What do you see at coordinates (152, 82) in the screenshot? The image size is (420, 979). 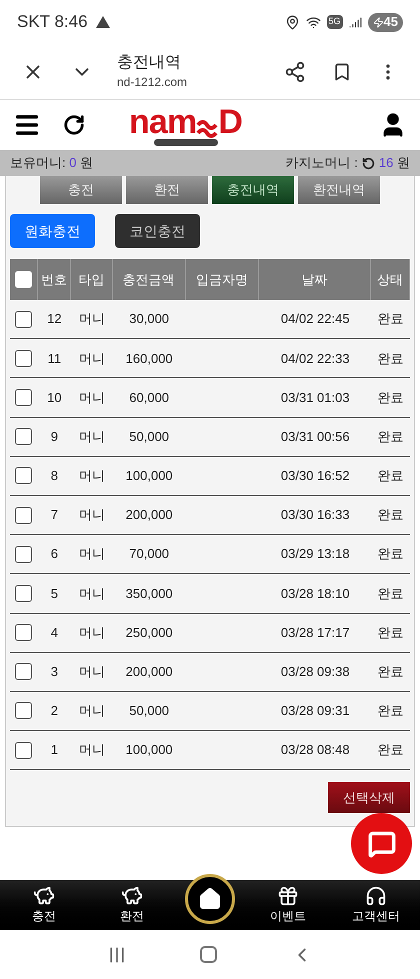 I see `page-url: nd-1212.com` at bounding box center [152, 82].